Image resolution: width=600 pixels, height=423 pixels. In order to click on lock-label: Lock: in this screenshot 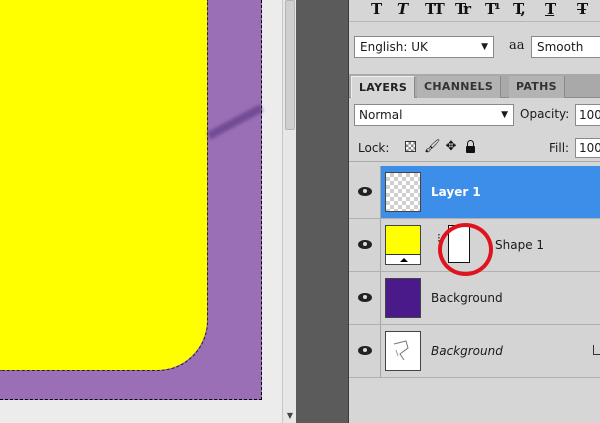, I will do `click(374, 148)`.